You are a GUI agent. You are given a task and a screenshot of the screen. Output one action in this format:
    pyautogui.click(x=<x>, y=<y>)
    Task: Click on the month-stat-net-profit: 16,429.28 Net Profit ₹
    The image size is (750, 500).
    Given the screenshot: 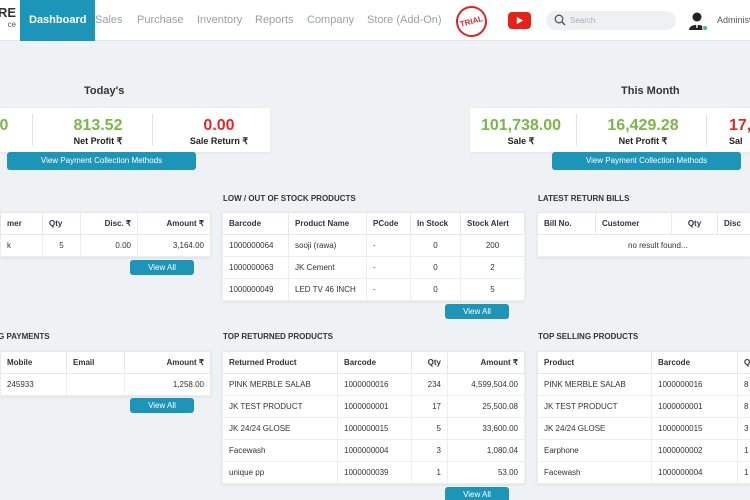 What is the action you would take?
    pyautogui.click(x=643, y=131)
    